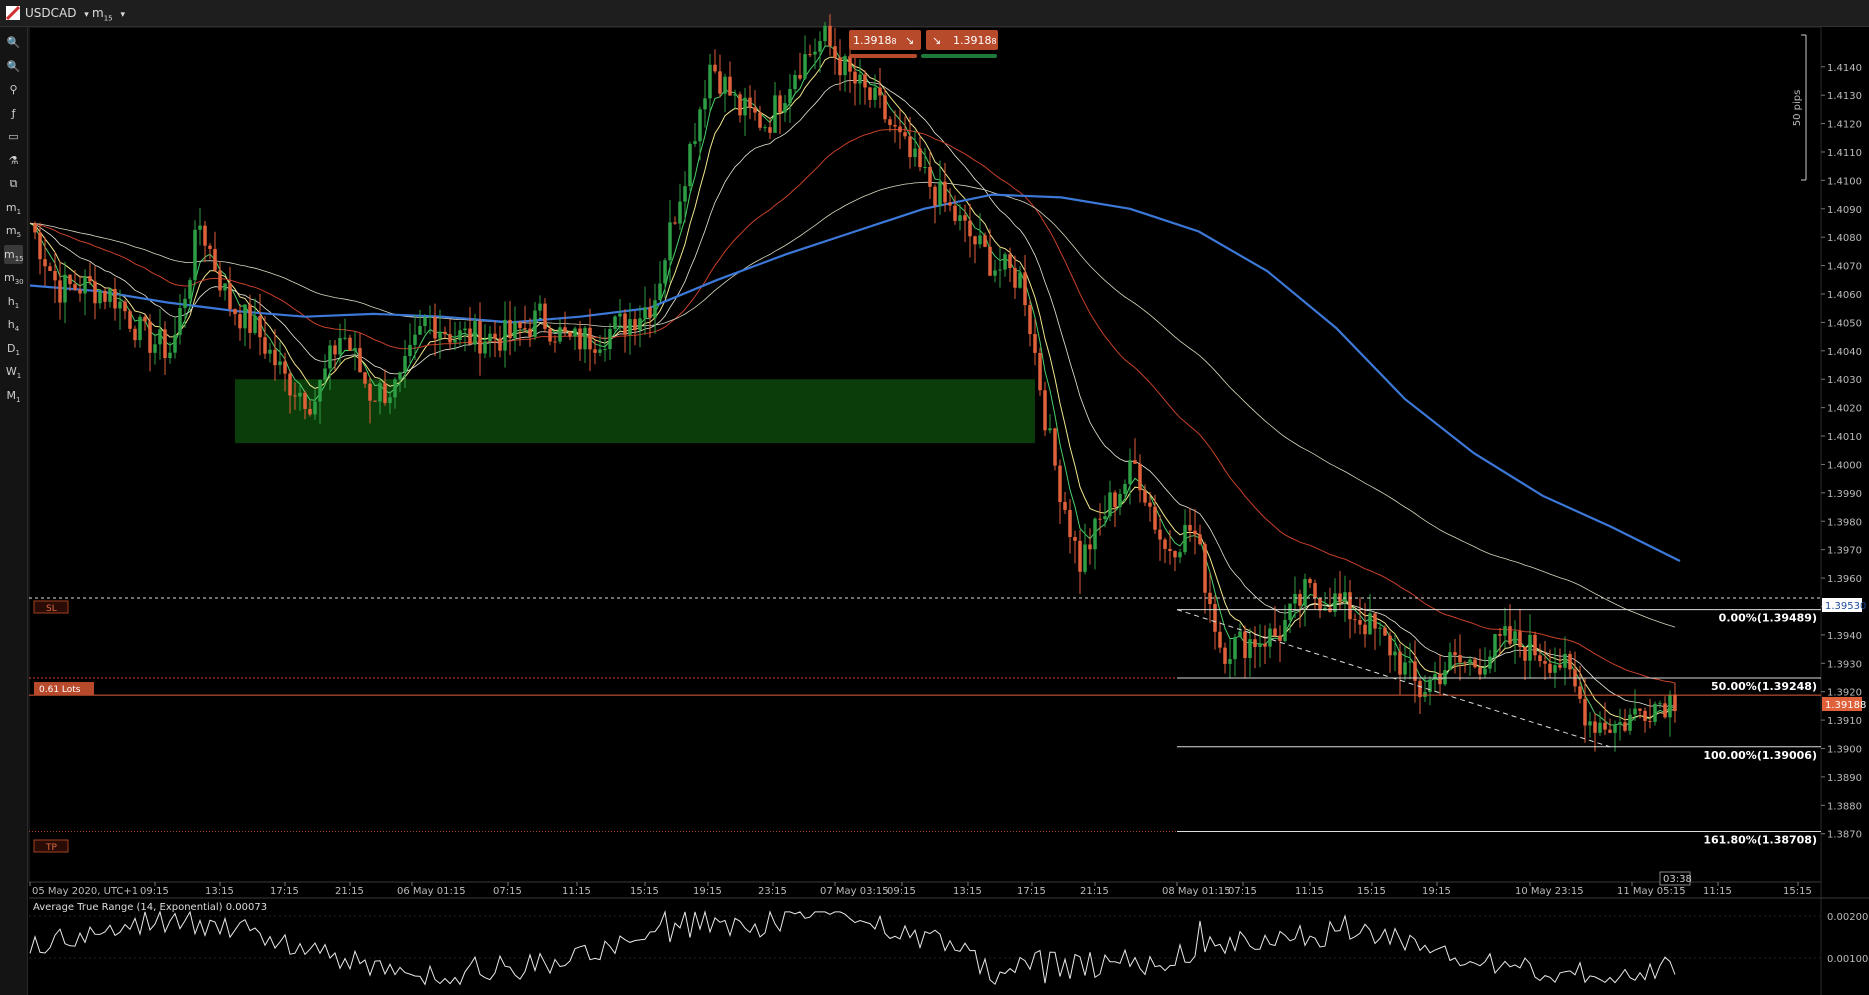  What do you see at coordinates (885, 40) in the screenshot?
I see `sell-button: 1.39188 ↘` at bounding box center [885, 40].